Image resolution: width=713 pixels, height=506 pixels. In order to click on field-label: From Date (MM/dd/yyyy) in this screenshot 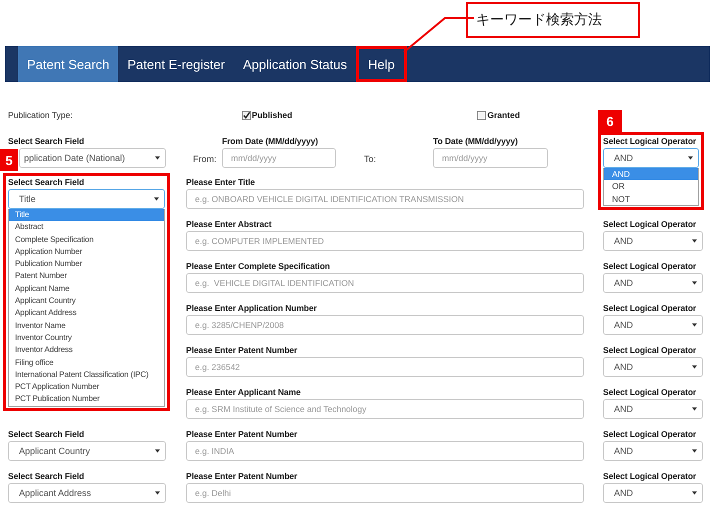, I will do `click(271, 141)`.